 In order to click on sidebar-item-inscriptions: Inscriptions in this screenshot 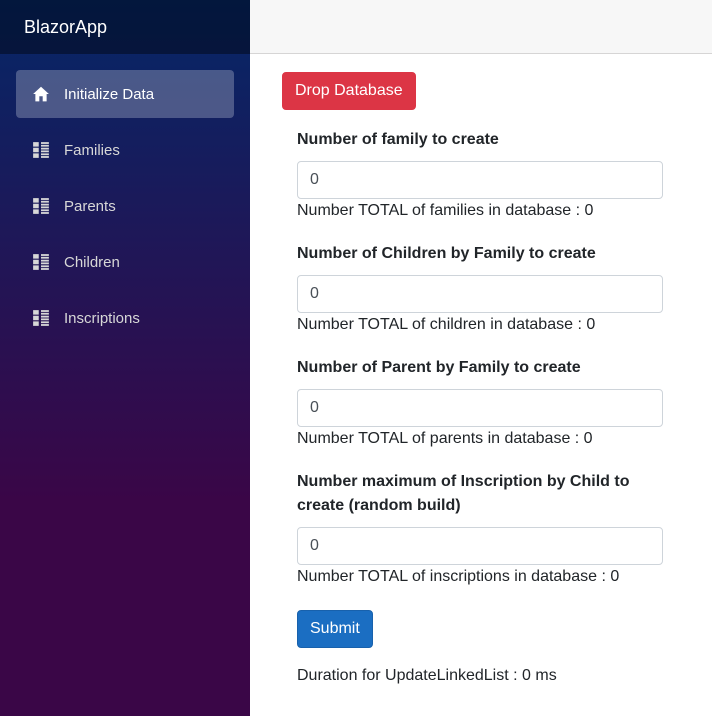, I will do `click(125, 318)`.